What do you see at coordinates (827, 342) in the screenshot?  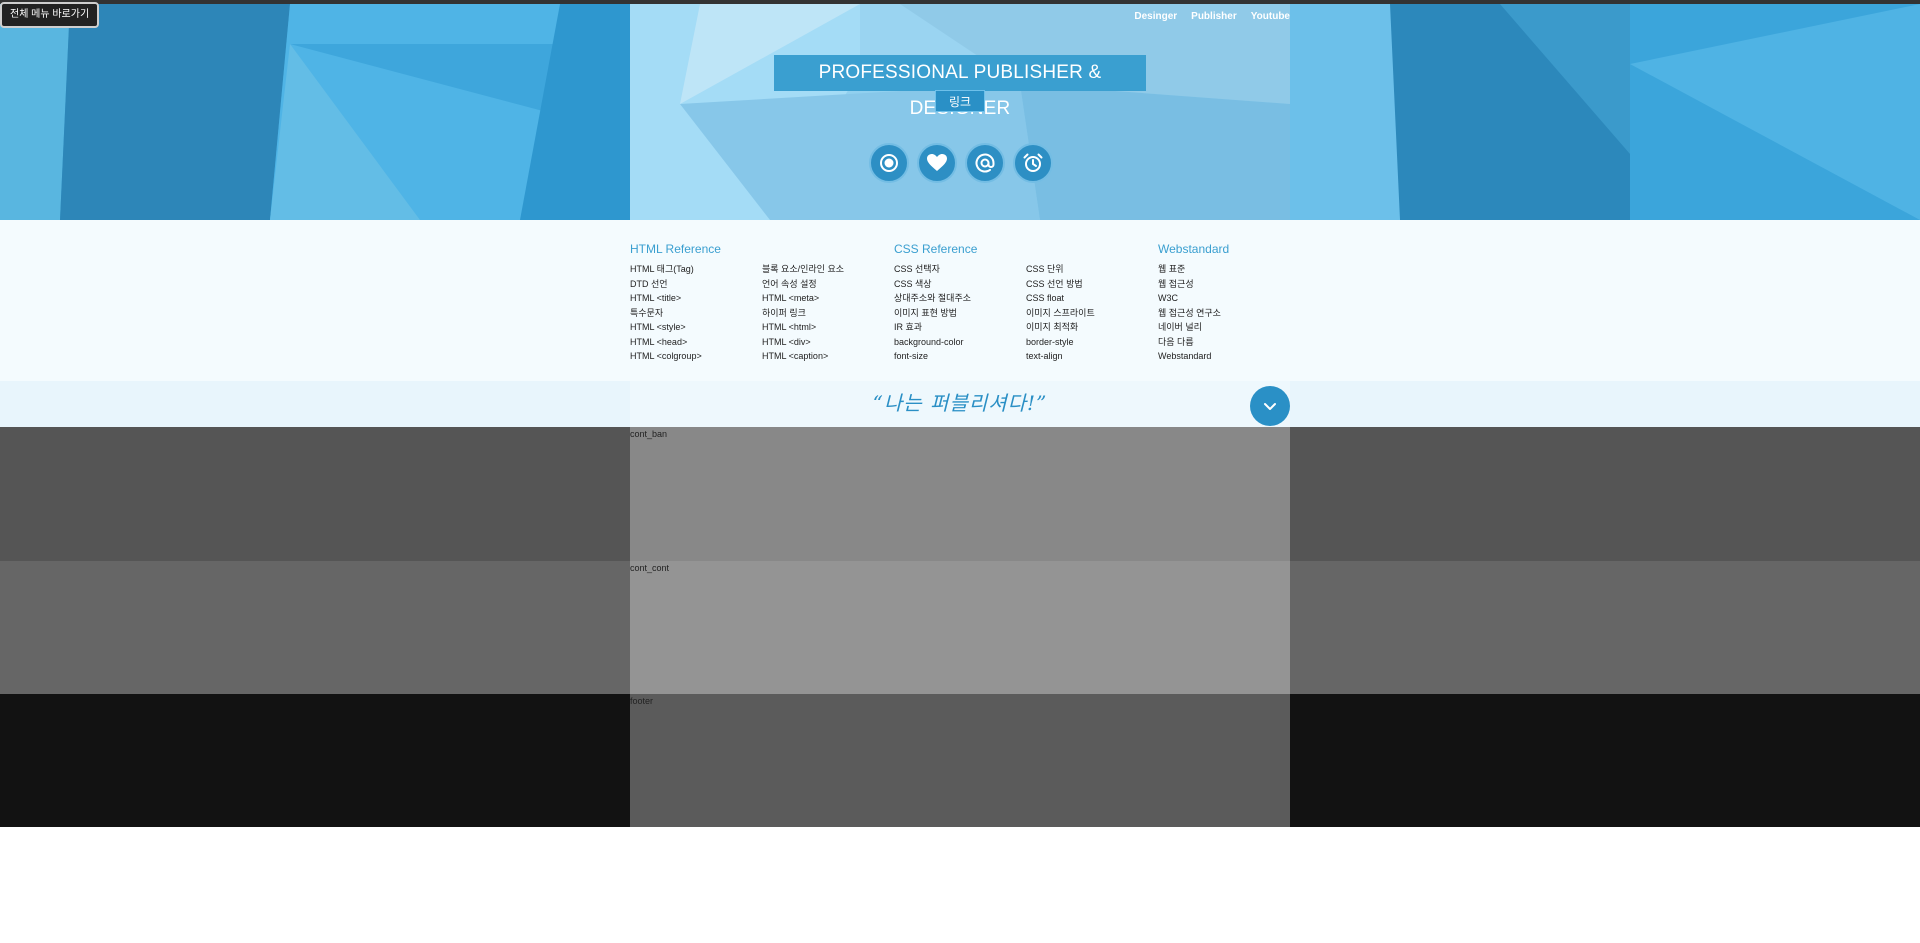 I see `list-item: HTML <div>` at bounding box center [827, 342].